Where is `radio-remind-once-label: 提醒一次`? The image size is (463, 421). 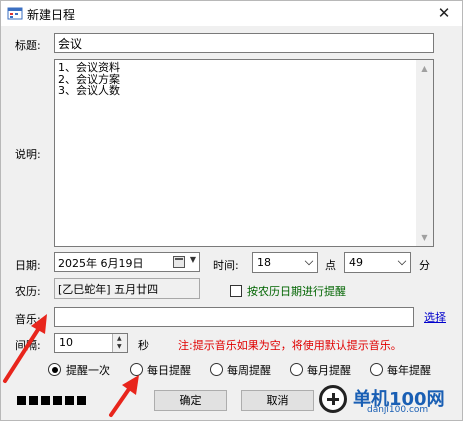 radio-remind-once-label: 提醒一次 is located at coordinates (88, 370).